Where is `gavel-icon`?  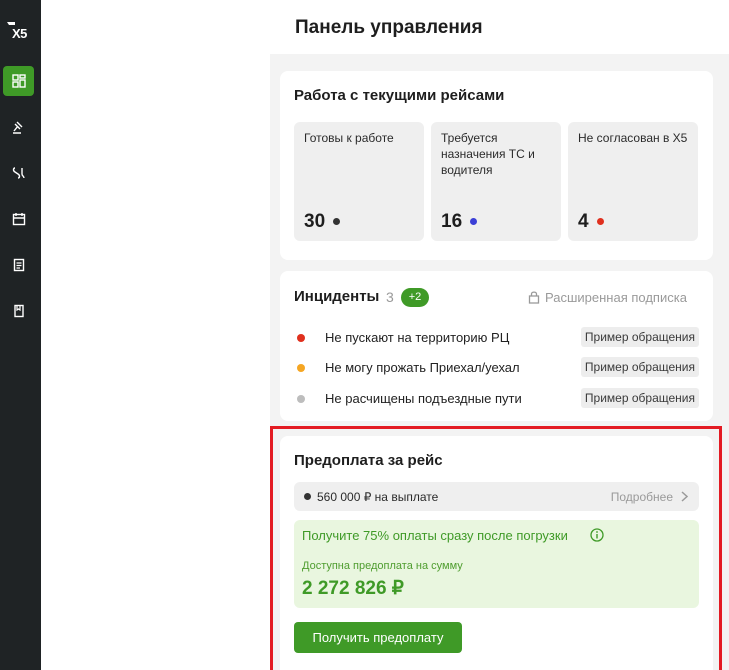 gavel-icon is located at coordinates (17, 127).